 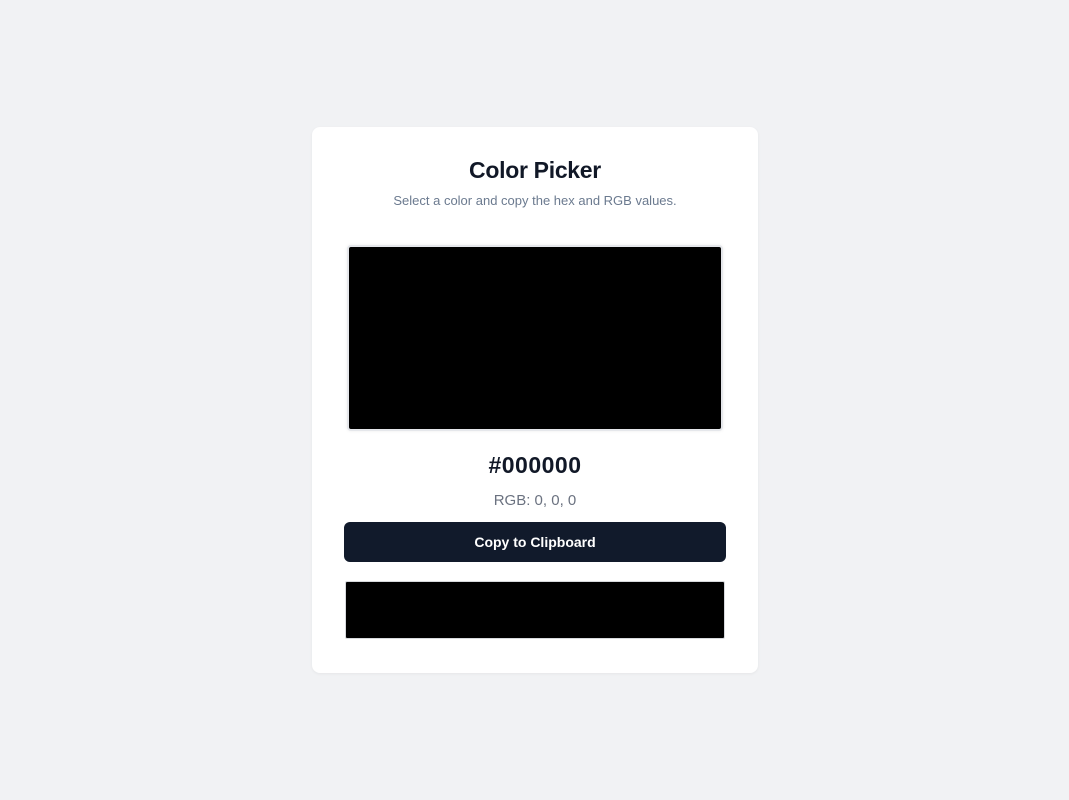 I want to click on page-title: Color Picker, so click(x=535, y=170).